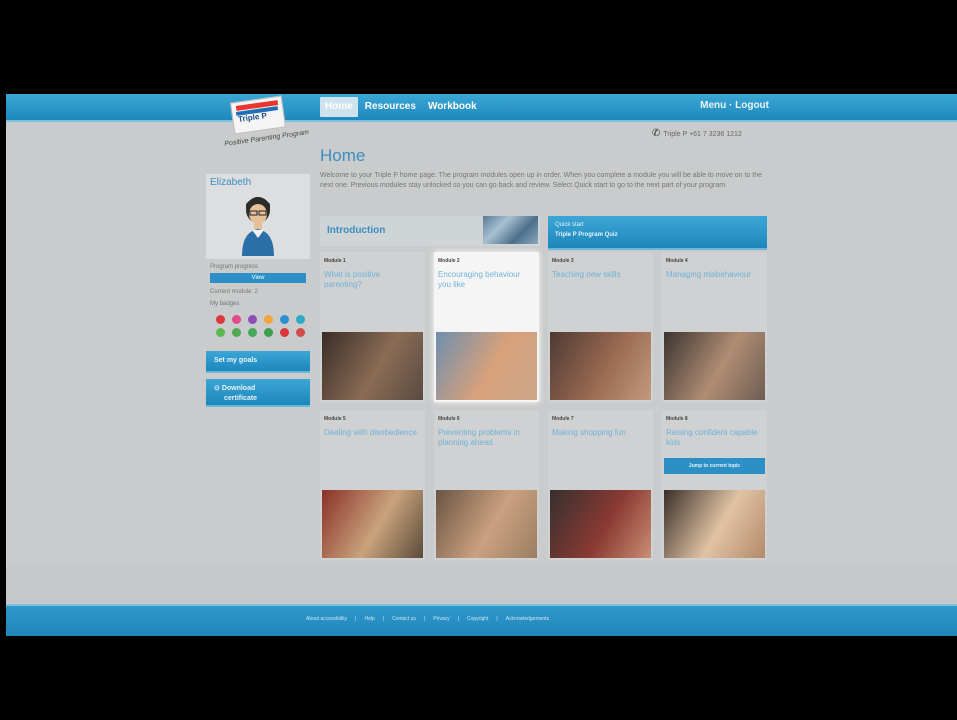 This screenshot has height=720, width=957. I want to click on module-tile: Module 2 Encouraging behaviour you like, so click(486, 327).